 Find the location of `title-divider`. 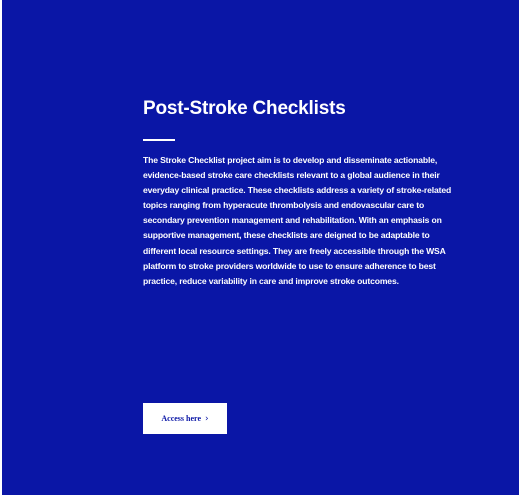

title-divider is located at coordinates (159, 140).